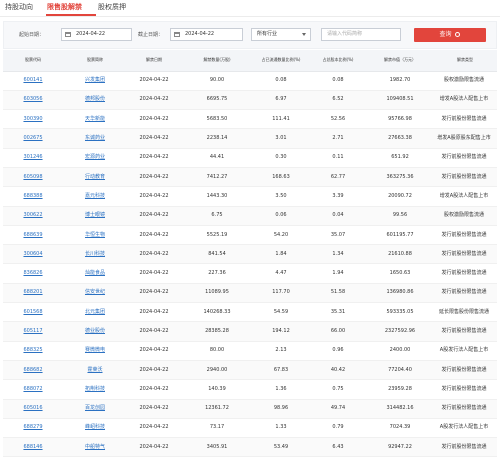 The width and height of the screenshot is (500, 467). Describe the element at coordinates (33, 389) in the screenshot. I see `cell-code: 688072` at that location.